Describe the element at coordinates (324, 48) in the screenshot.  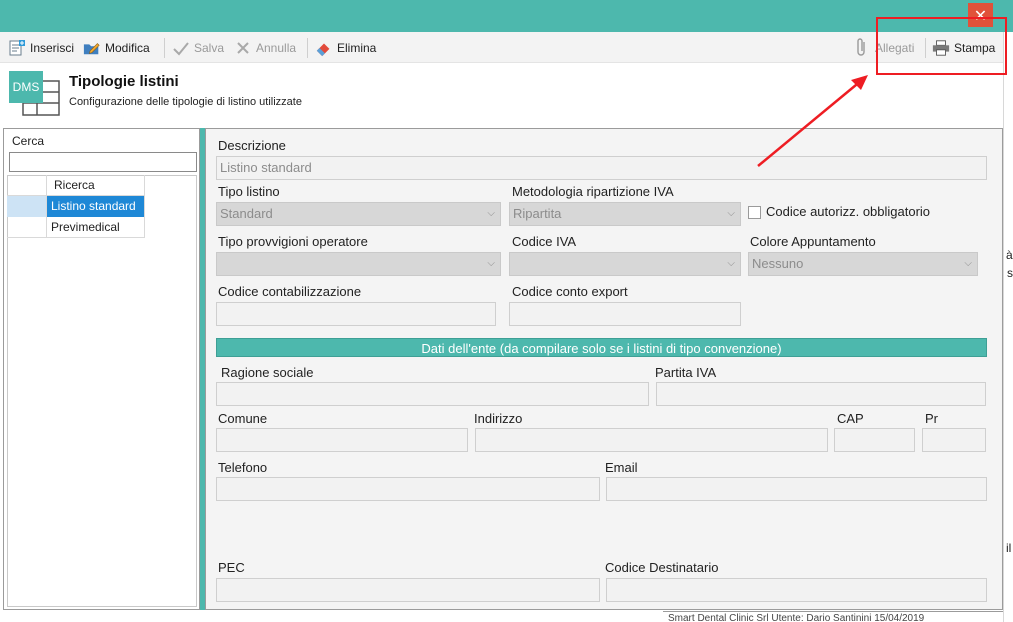
I see `eraser-icon` at that location.